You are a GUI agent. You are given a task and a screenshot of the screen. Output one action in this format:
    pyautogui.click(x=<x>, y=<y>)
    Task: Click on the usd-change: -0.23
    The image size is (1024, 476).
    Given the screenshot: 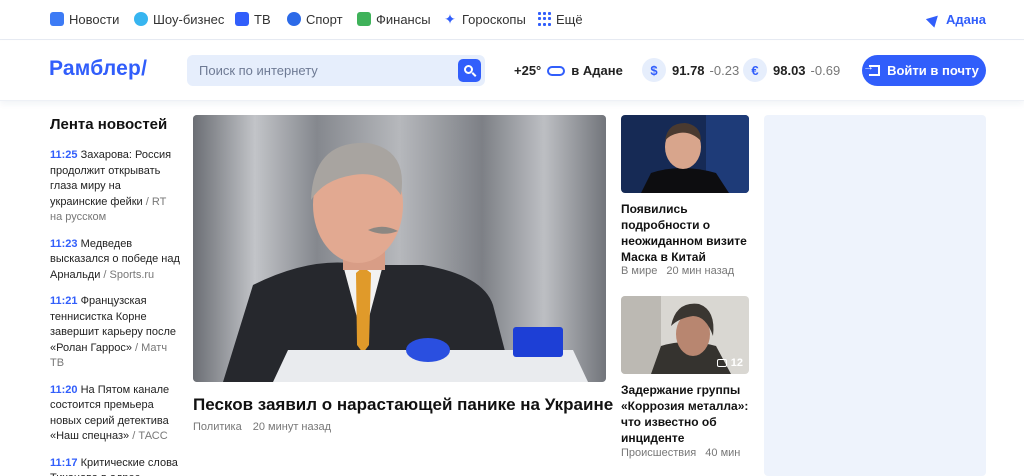 What is the action you would take?
    pyautogui.click(x=724, y=70)
    